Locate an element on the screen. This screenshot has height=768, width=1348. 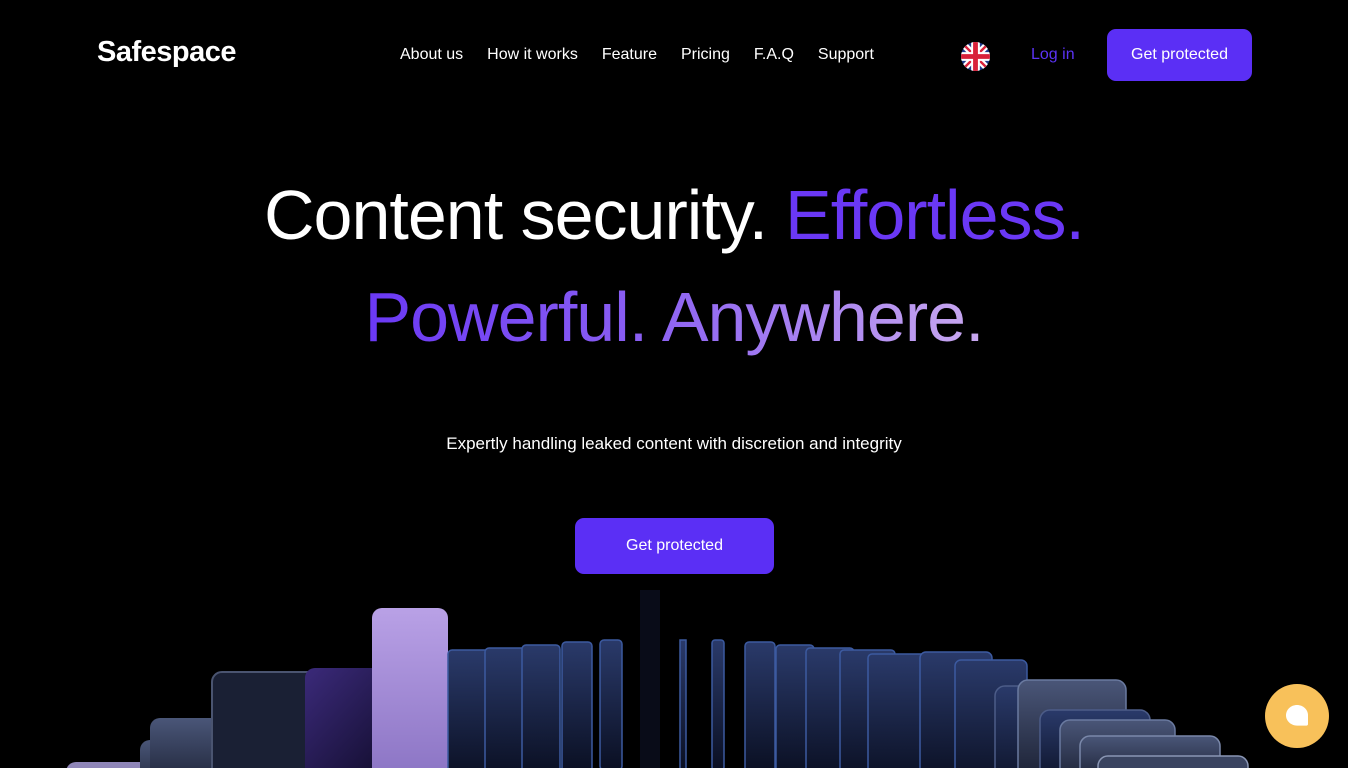
get-protected-header-button: Get protected is located at coordinates (1179, 55).